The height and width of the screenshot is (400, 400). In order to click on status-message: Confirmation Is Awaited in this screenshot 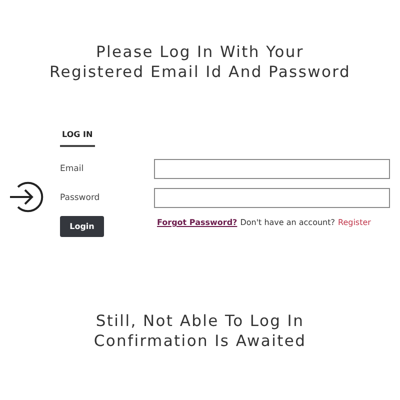, I will do `click(200, 341)`.